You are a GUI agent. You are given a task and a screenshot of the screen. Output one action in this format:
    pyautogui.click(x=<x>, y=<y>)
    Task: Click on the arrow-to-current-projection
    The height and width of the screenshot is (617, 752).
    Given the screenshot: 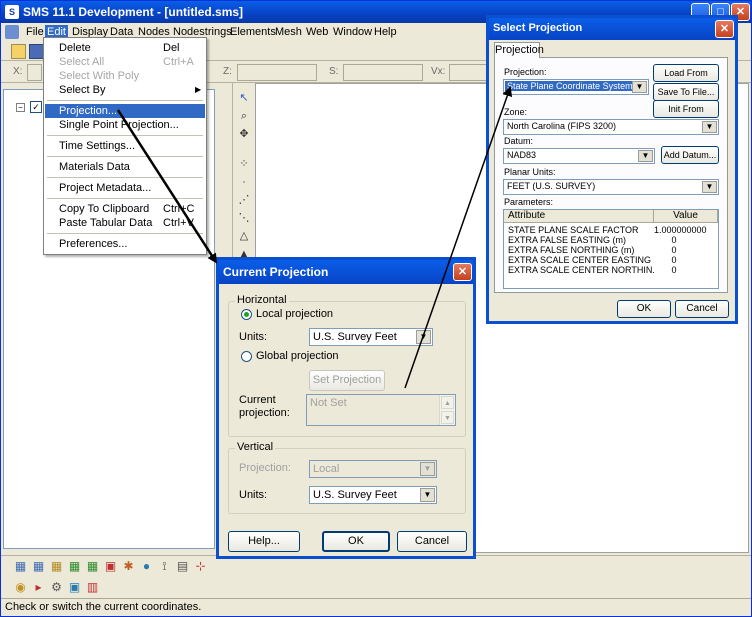 What is the action you would take?
    pyautogui.click(x=167, y=186)
    